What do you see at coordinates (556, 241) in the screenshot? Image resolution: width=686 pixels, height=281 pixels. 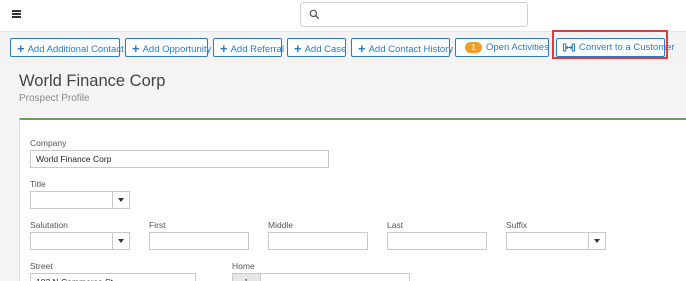 I see `suffix-select` at bounding box center [556, 241].